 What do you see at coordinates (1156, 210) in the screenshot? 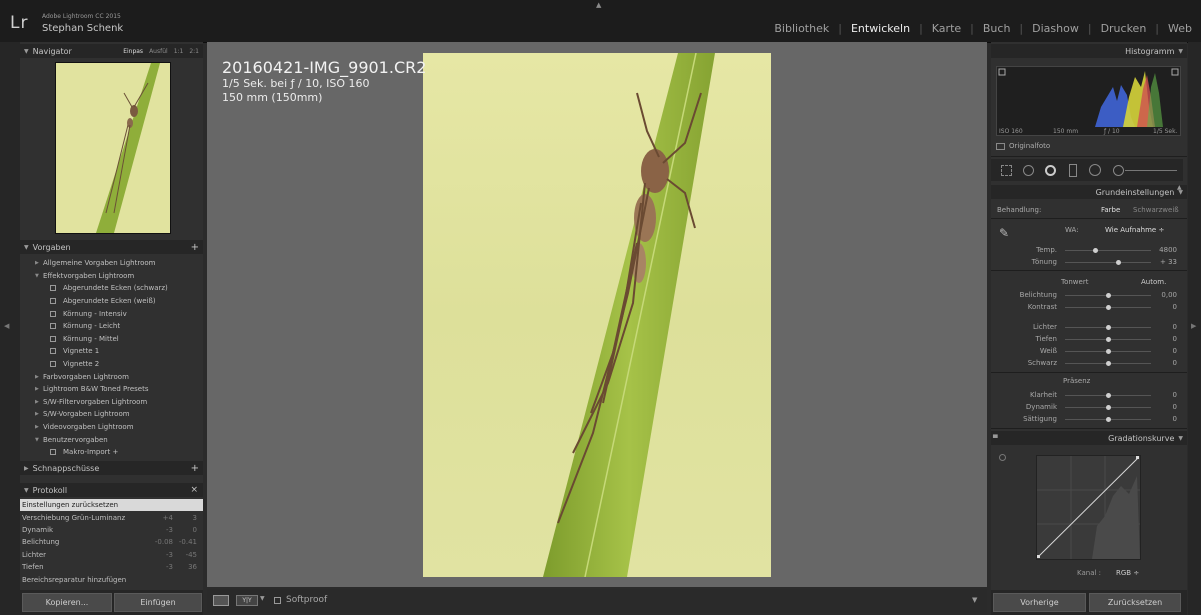
I see `treatment-bw-button: Schwarzweiß` at bounding box center [1156, 210].